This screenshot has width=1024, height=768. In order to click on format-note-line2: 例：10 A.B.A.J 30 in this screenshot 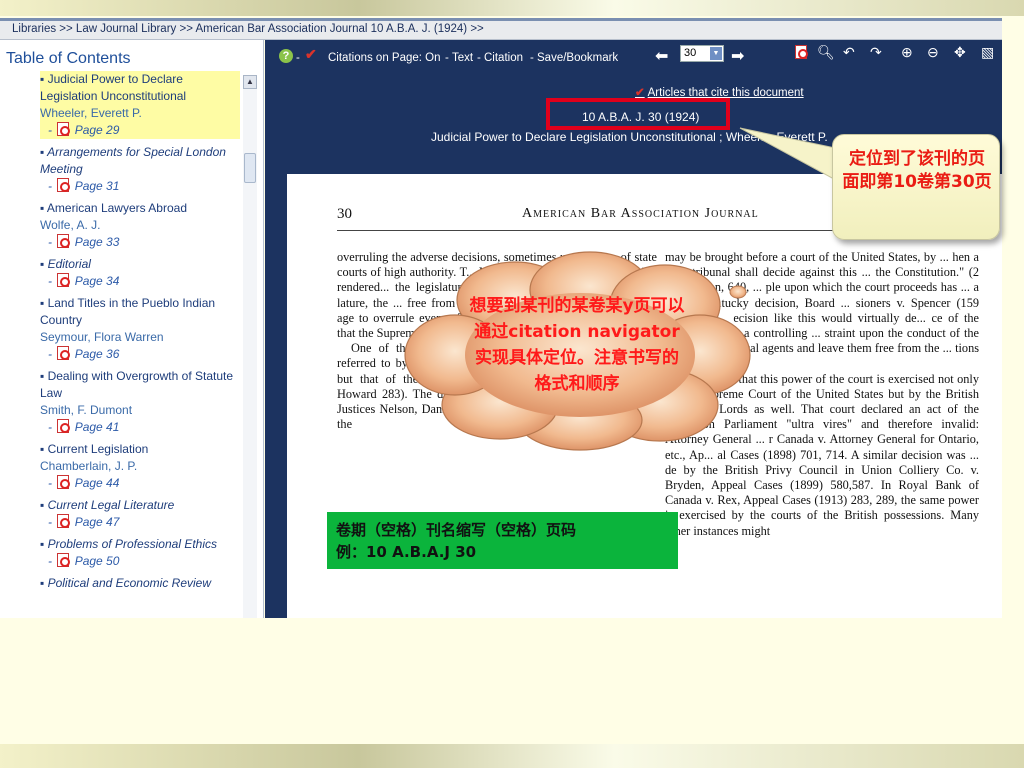, I will do `click(406, 552)`.